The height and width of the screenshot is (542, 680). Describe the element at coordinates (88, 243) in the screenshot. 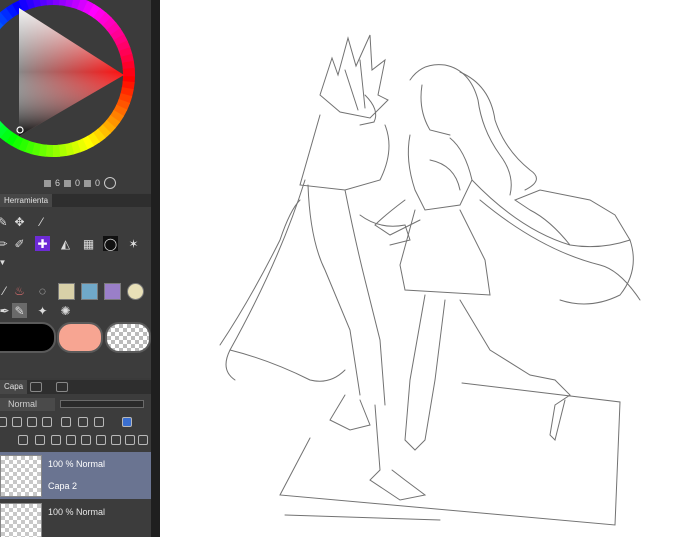

I see `gradient-tool-icon: ▦` at that location.